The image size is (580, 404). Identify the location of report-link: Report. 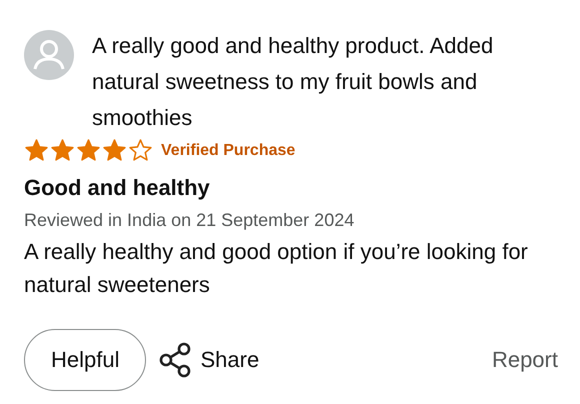
(525, 360).